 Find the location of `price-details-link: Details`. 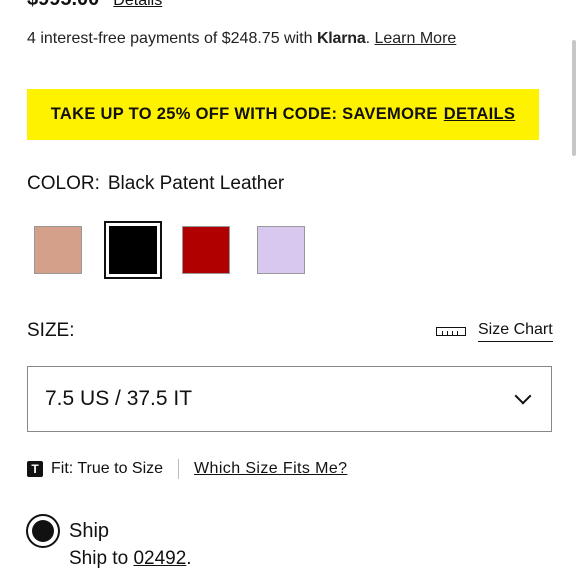

price-details-link: Details is located at coordinates (137, 4).